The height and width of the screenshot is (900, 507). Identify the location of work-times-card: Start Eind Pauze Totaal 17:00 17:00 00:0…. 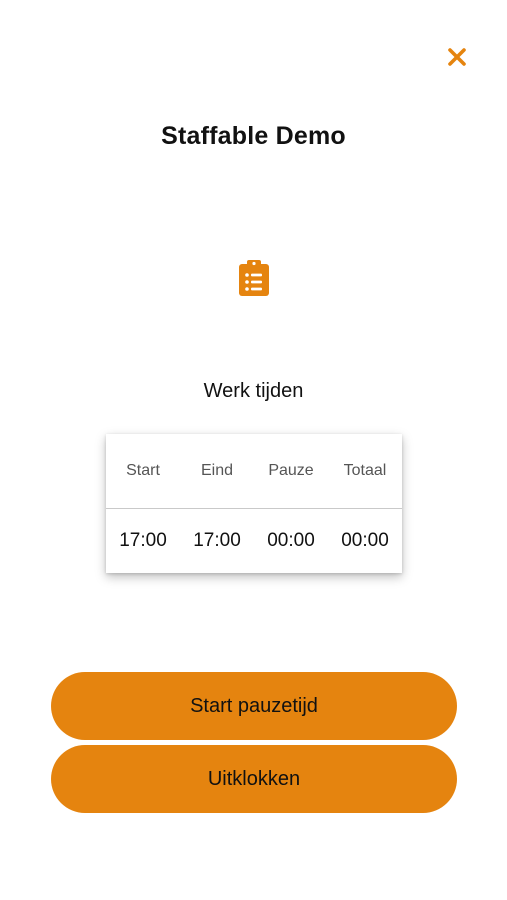
(254, 503).